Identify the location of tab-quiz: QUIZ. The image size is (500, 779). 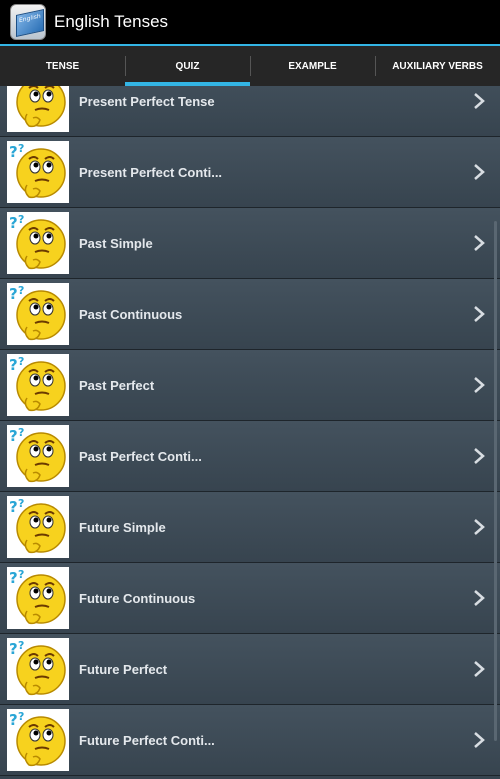
(187, 66).